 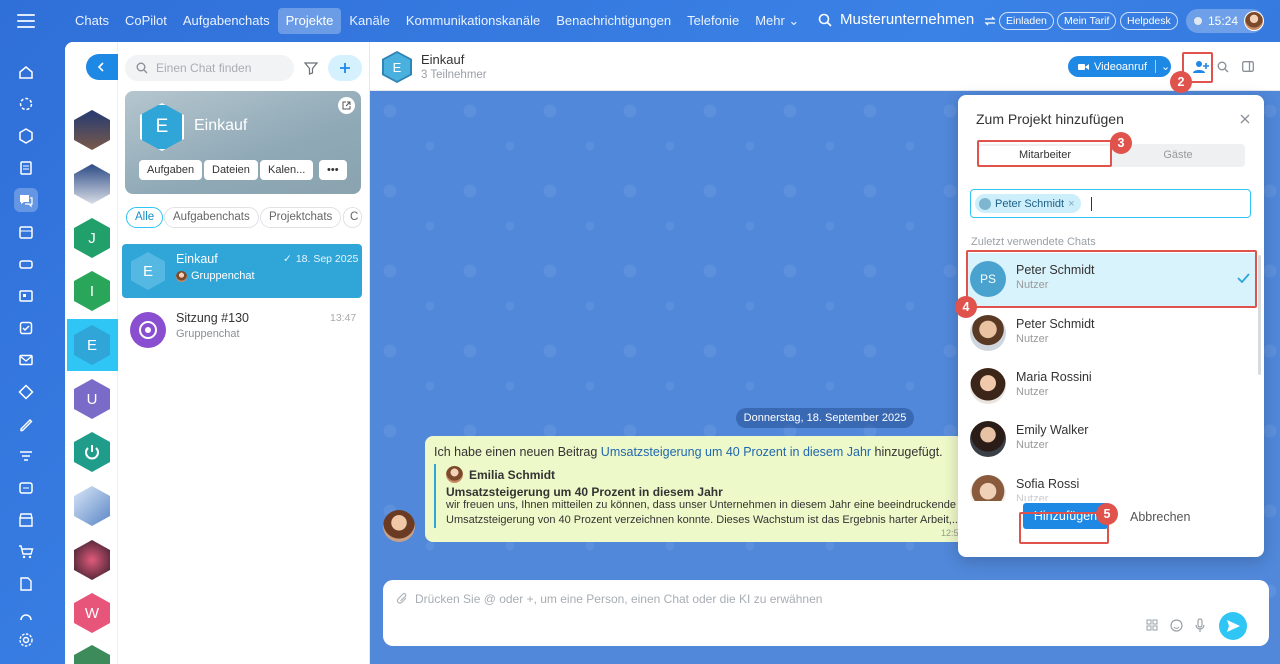 What do you see at coordinates (162, 126) in the screenshot?
I see `card-avatar-letter: E` at bounding box center [162, 126].